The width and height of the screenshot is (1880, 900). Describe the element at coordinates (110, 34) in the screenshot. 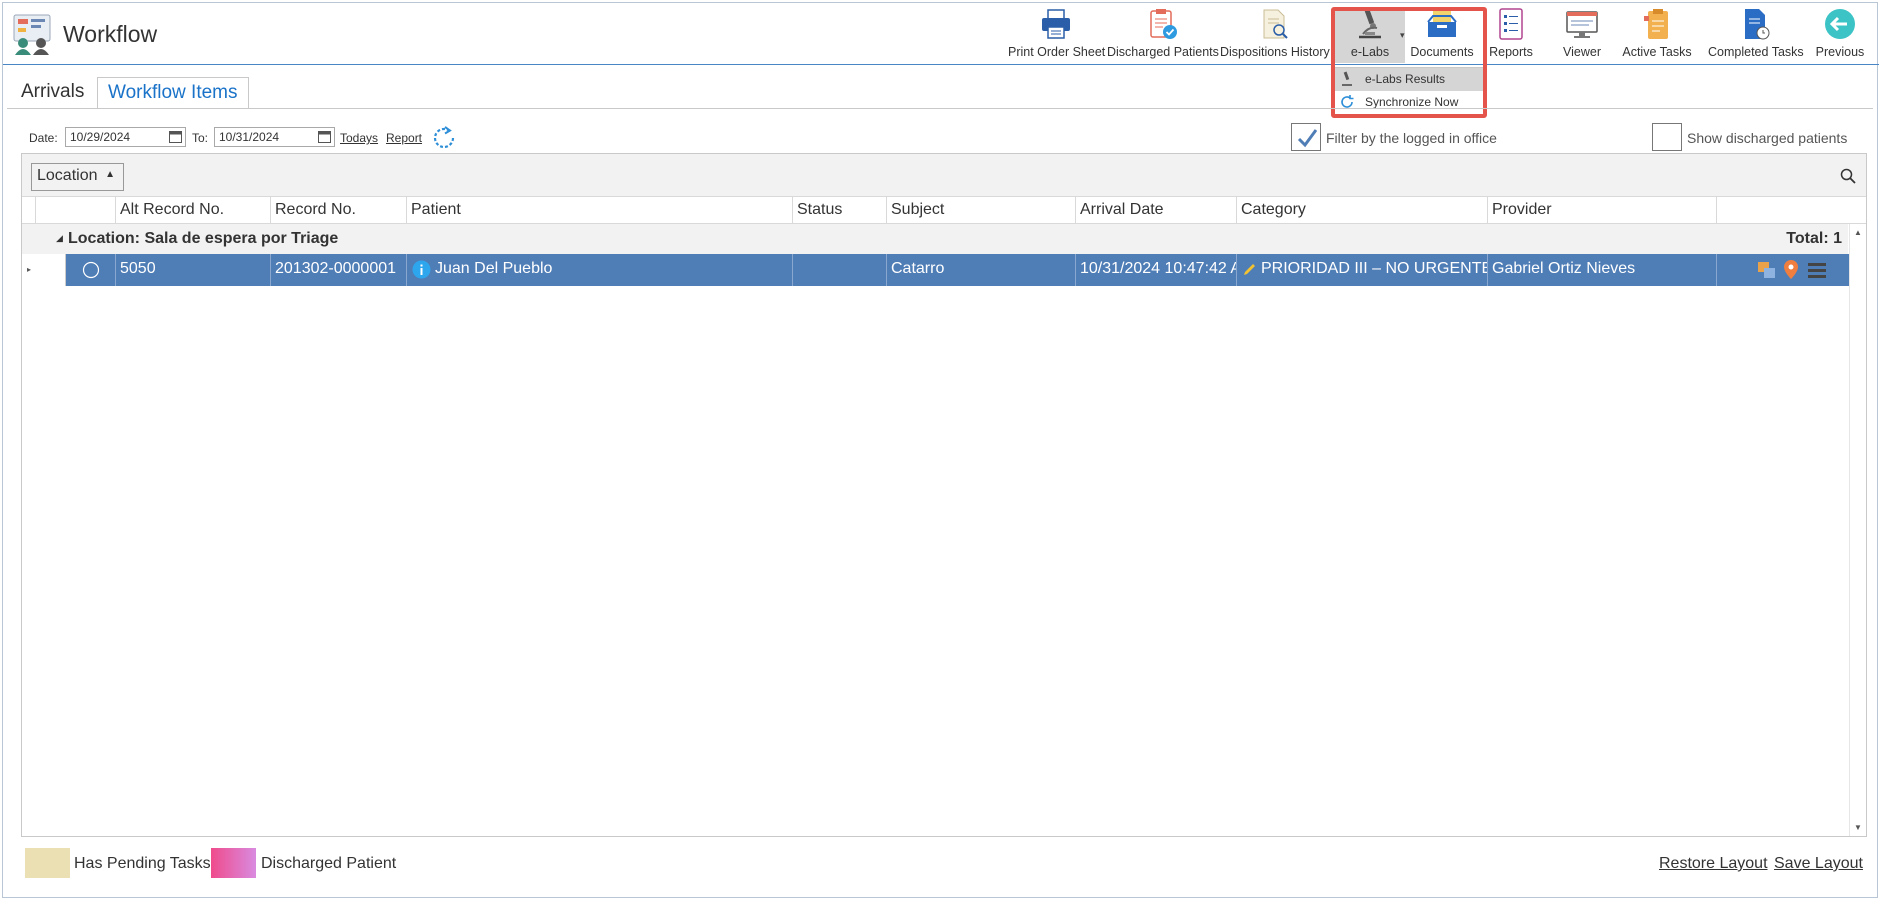

I see `app-title: Workflow` at that location.